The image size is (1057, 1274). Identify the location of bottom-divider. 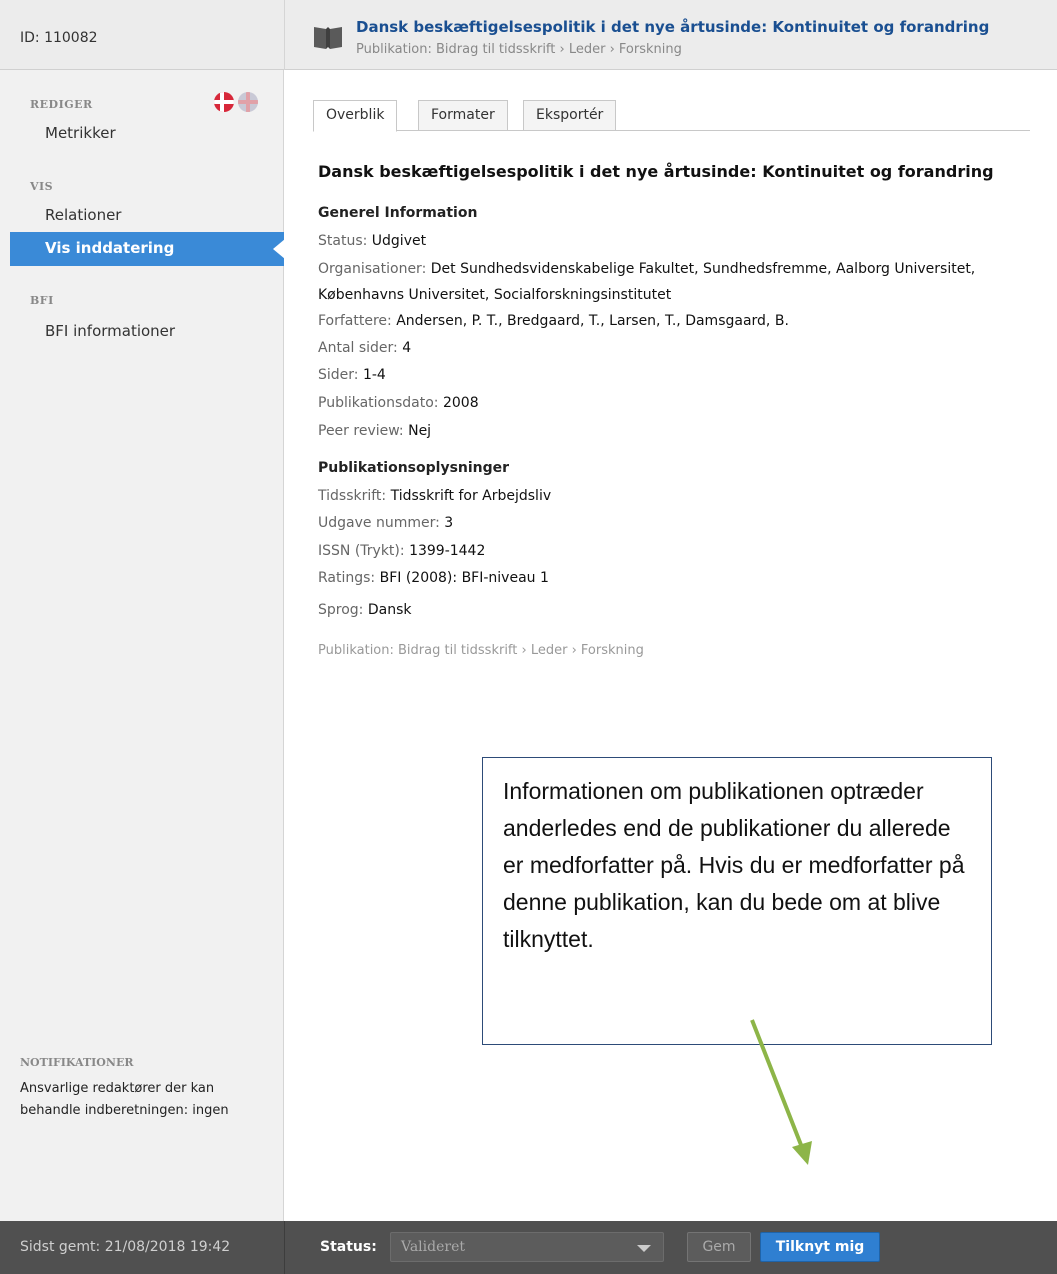
(284, 1247).